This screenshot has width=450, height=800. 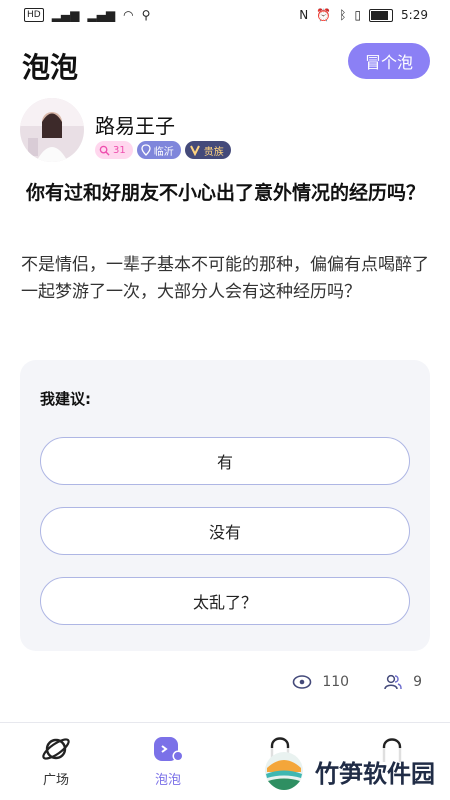 I want to click on bluetooth-icon: ᛒ, so click(x=343, y=15).